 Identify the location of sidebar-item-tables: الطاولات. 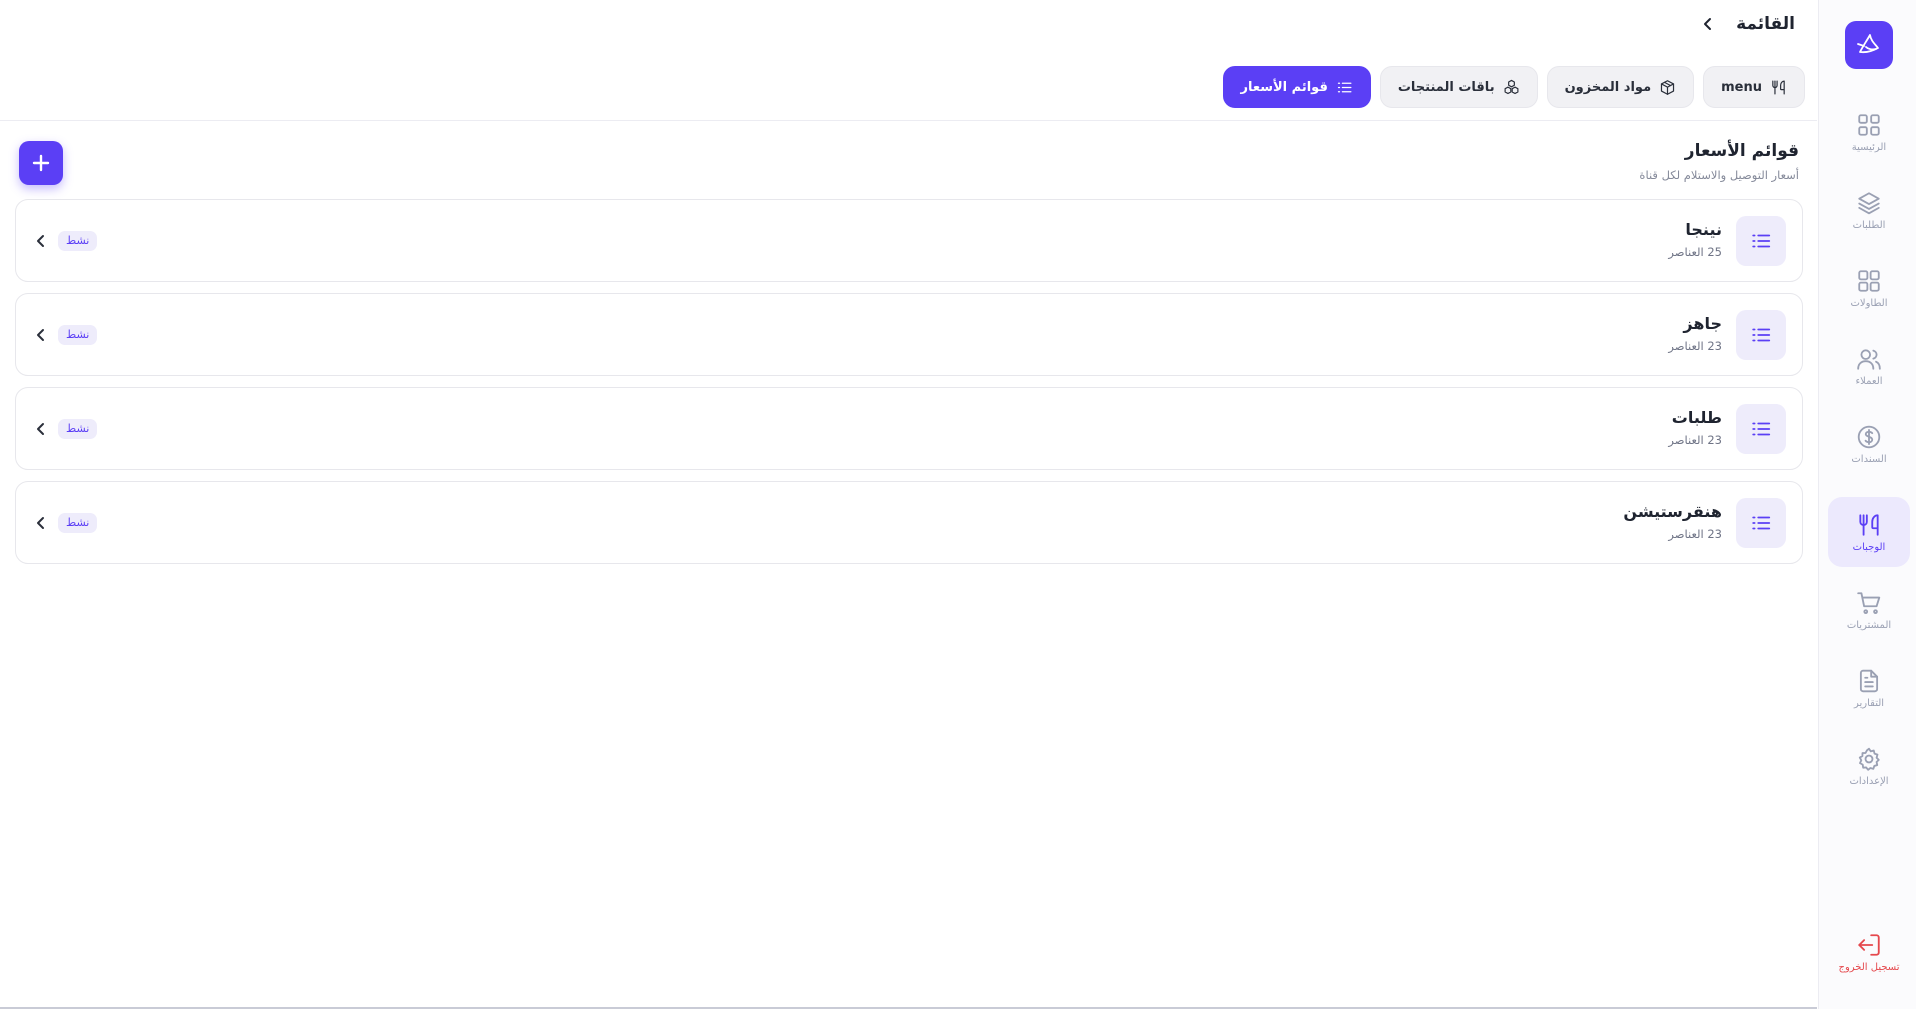
(1869, 288).